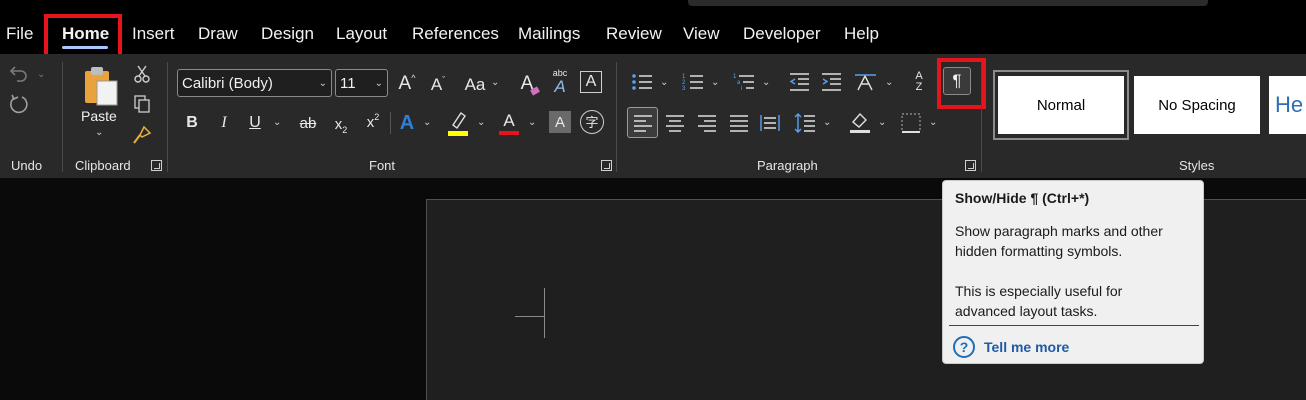 The height and width of the screenshot is (400, 1306). Describe the element at coordinates (964, 347) in the screenshot. I see `help-icon: ?` at that location.